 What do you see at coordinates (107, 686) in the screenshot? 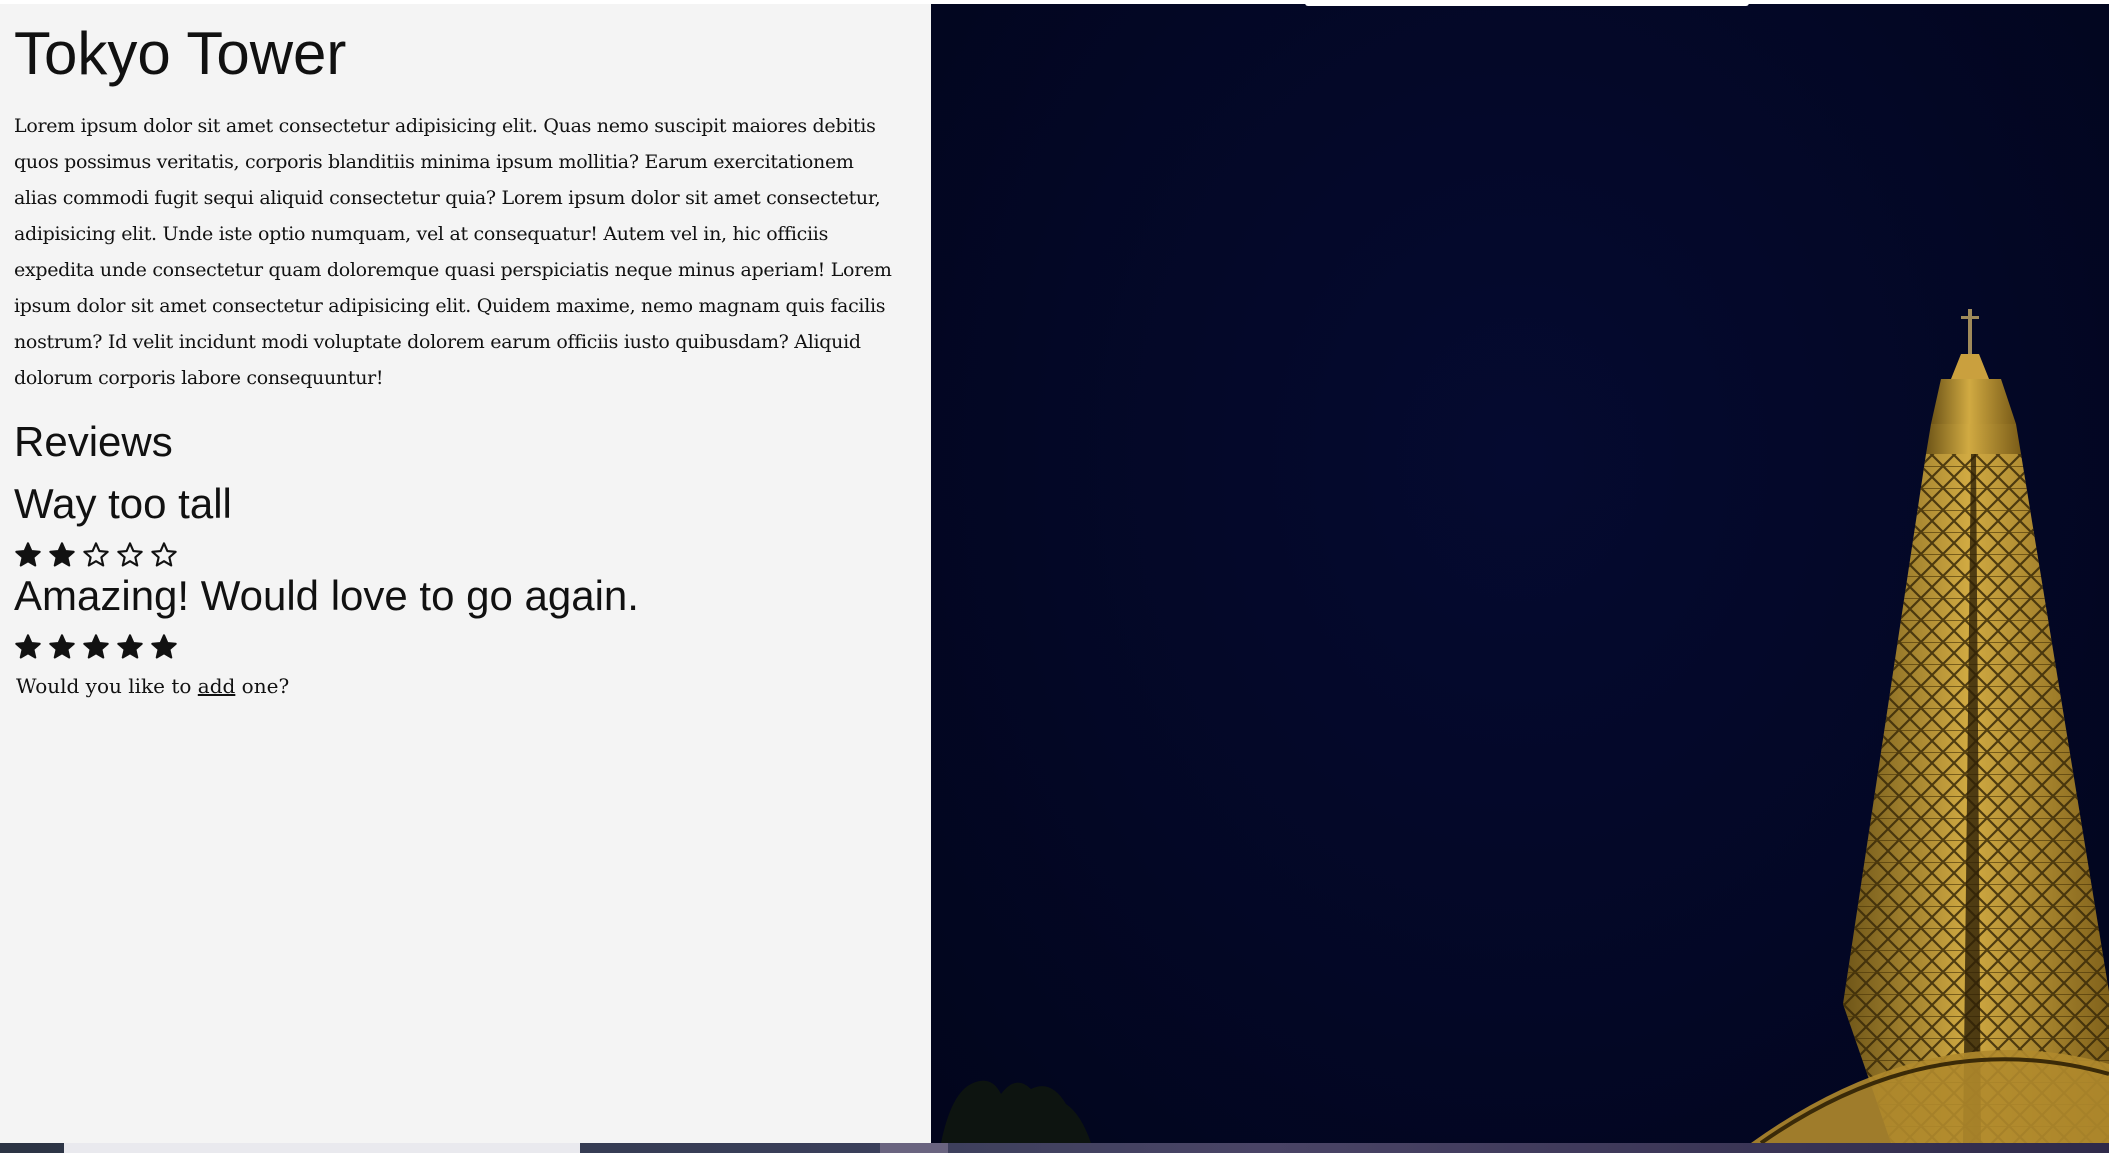
I see `add-prompt-before: Would you like to` at bounding box center [107, 686].